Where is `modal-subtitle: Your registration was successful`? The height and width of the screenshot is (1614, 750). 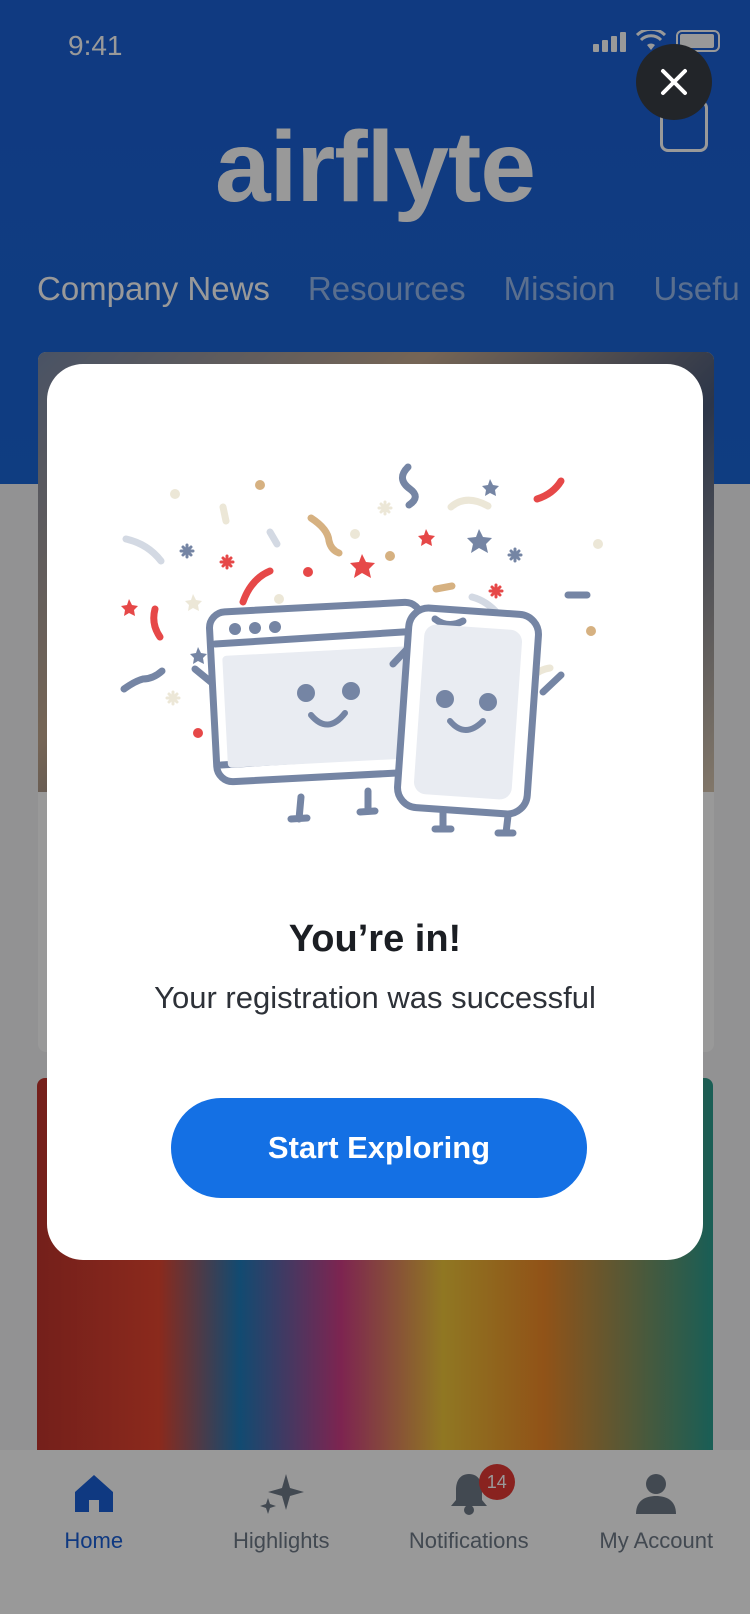 modal-subtitle: Your registration was successful is located at coordinates (375, 997).